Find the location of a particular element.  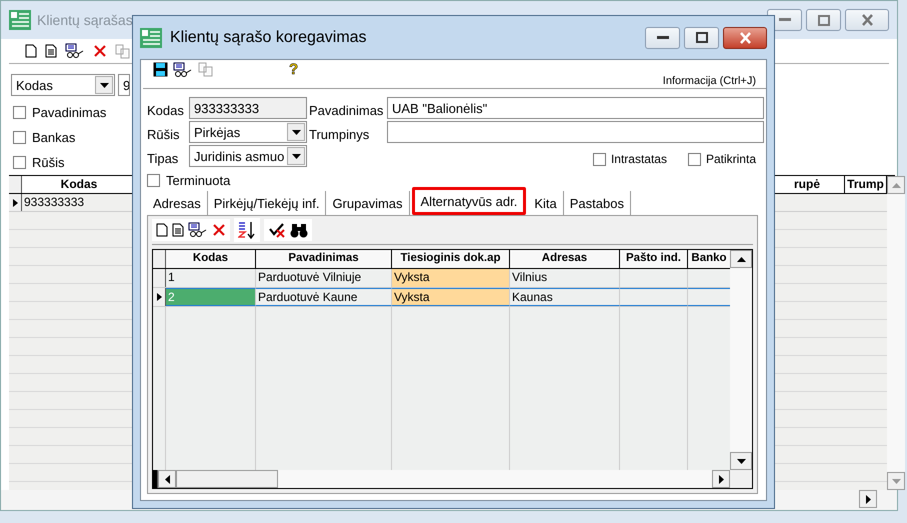

checkbox-label: Bankas is located at coordinates (54, 137).